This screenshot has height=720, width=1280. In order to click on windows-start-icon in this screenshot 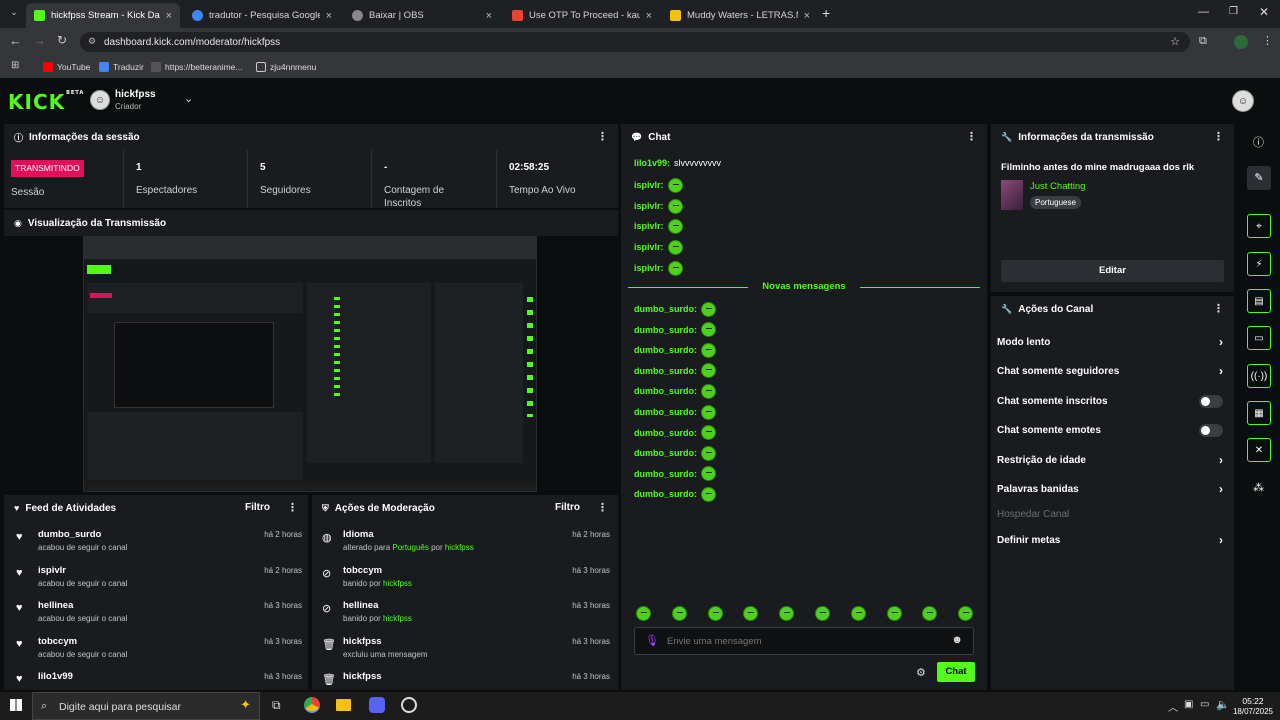, I will do `click(16, 705)`.